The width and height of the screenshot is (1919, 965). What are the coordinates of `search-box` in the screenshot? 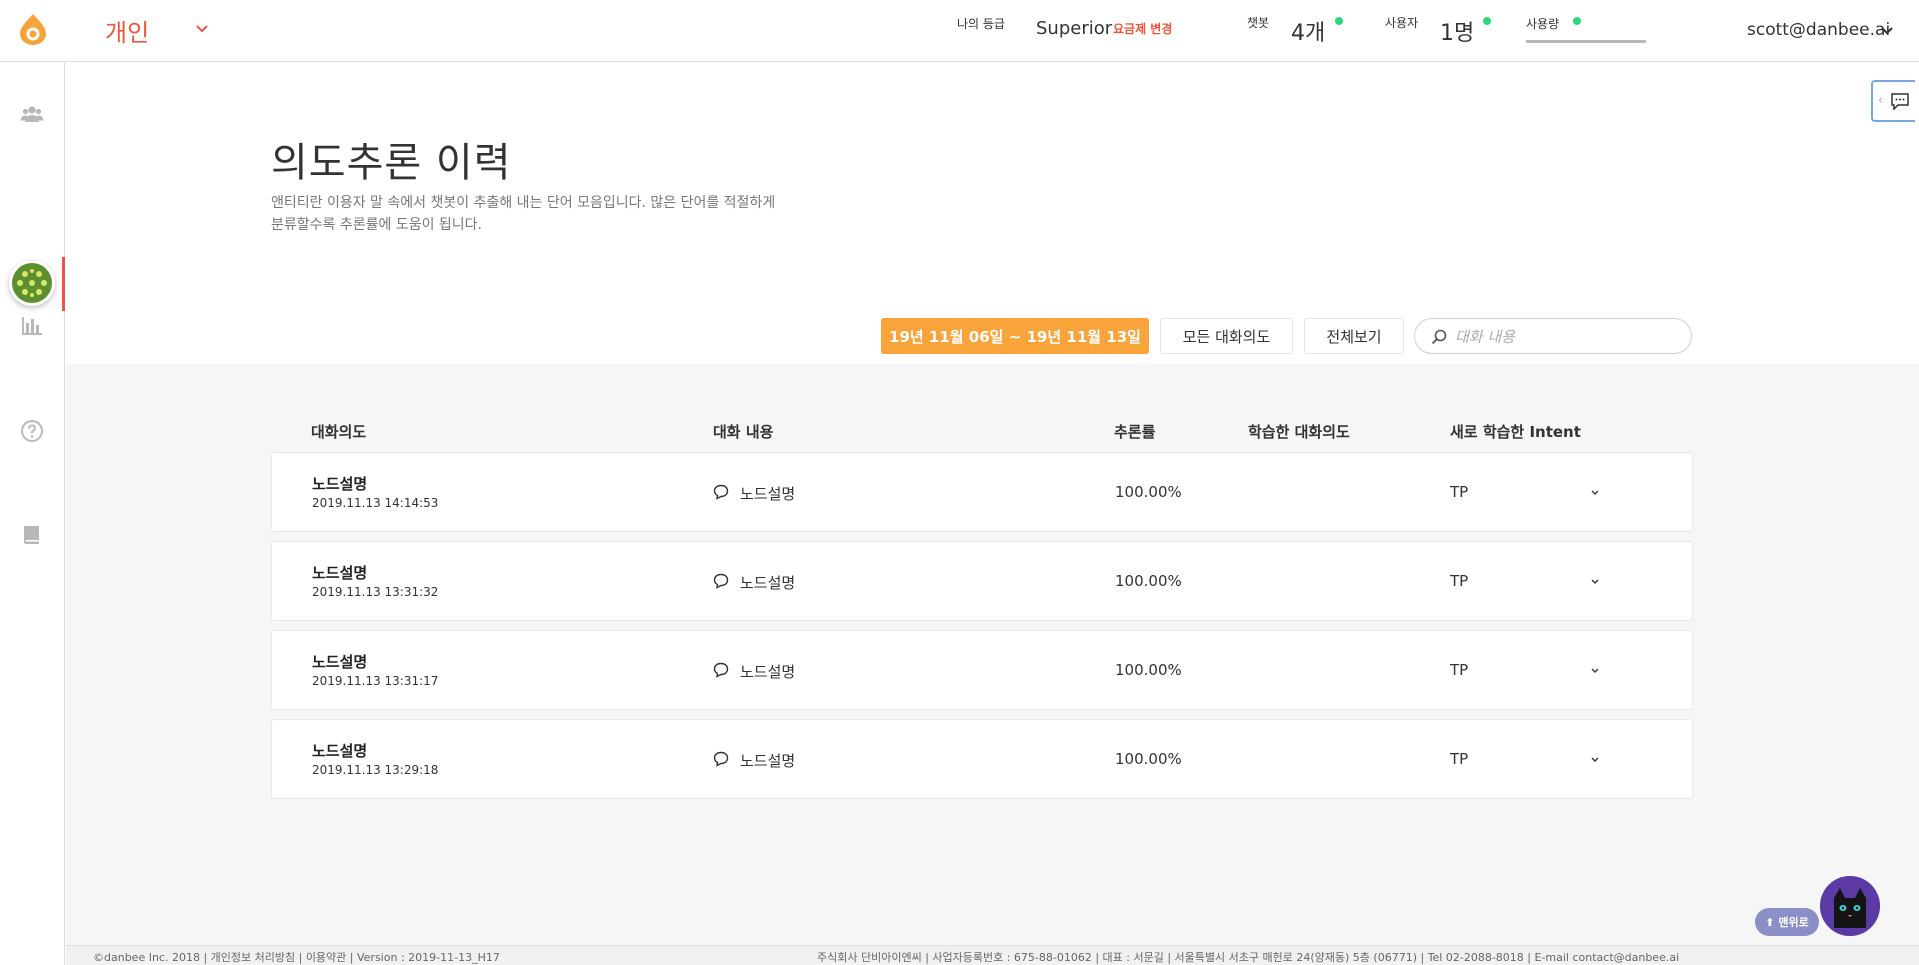 It's located at (1553, 336).